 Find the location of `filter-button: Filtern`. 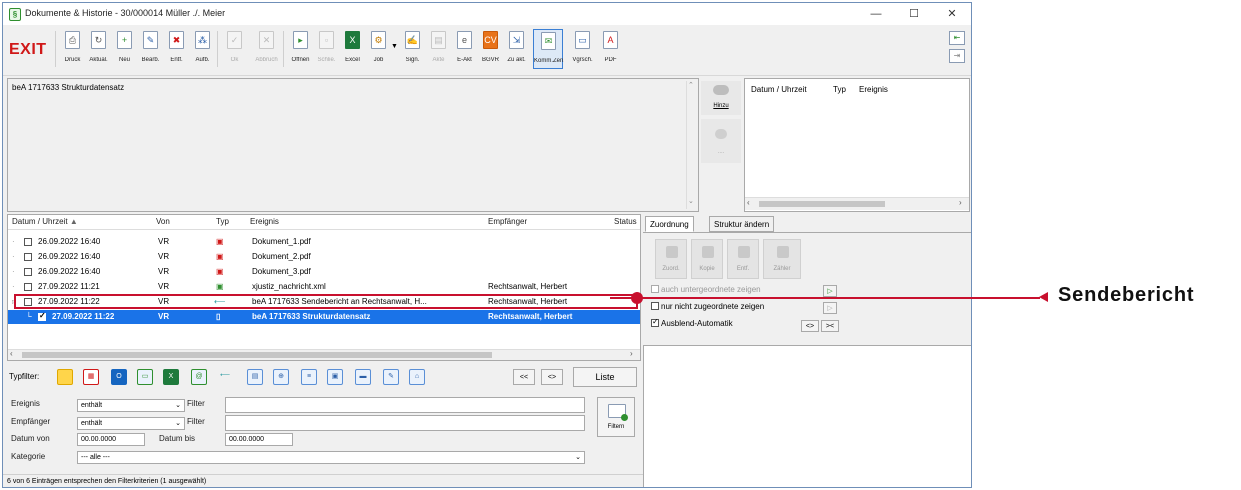

filter-button: Filtern is located at coordinates (616, 417).